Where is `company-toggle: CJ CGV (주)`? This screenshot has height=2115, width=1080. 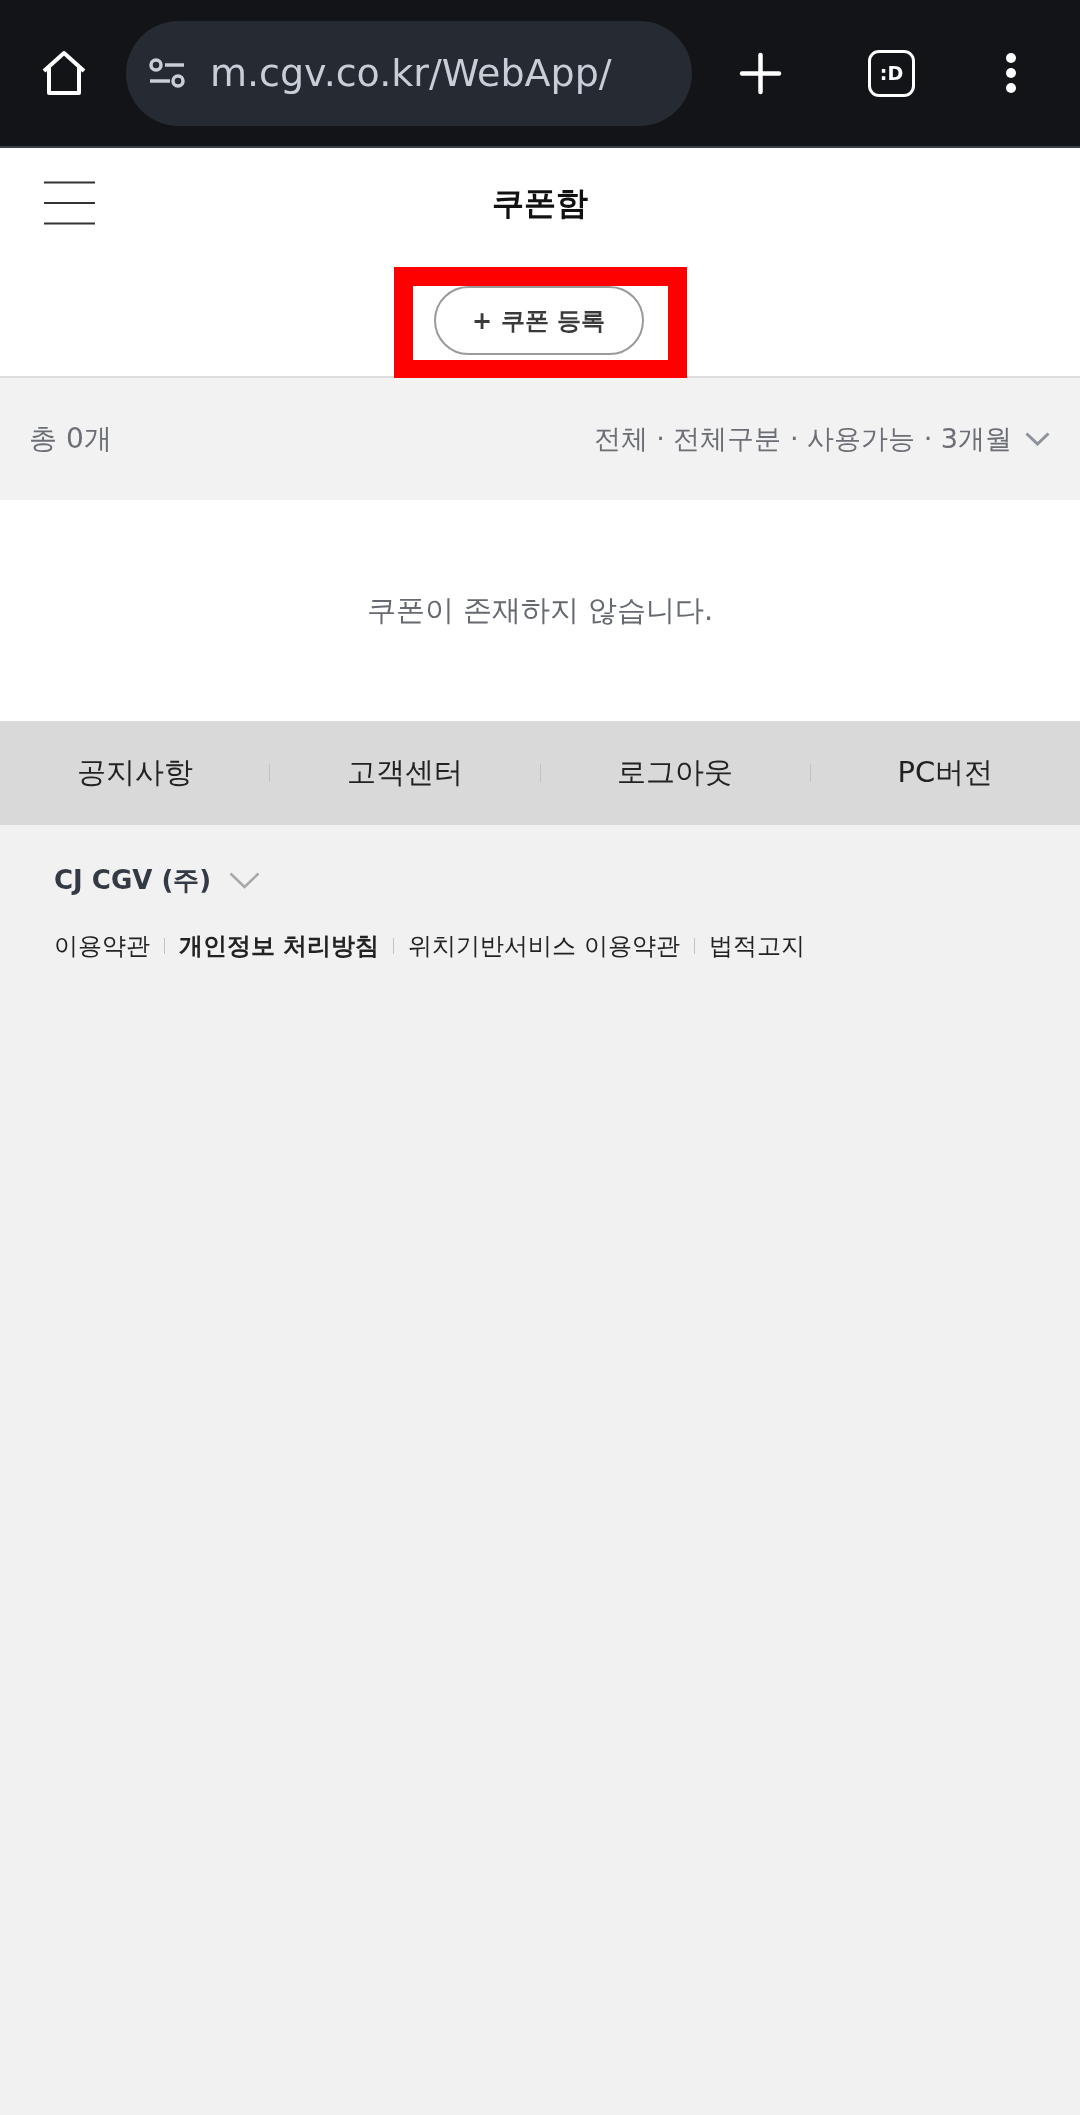
company-toggle: CJ CGV (주) is located at coordinates (157, 880).